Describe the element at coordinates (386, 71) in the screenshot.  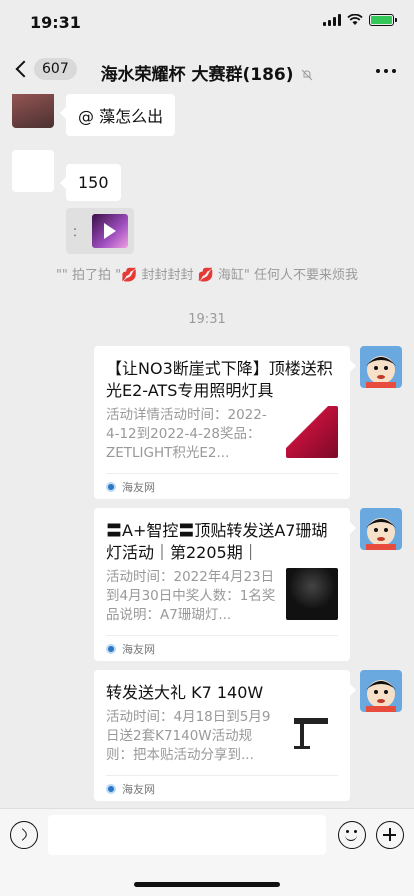
I see `more-options-button` at that location.